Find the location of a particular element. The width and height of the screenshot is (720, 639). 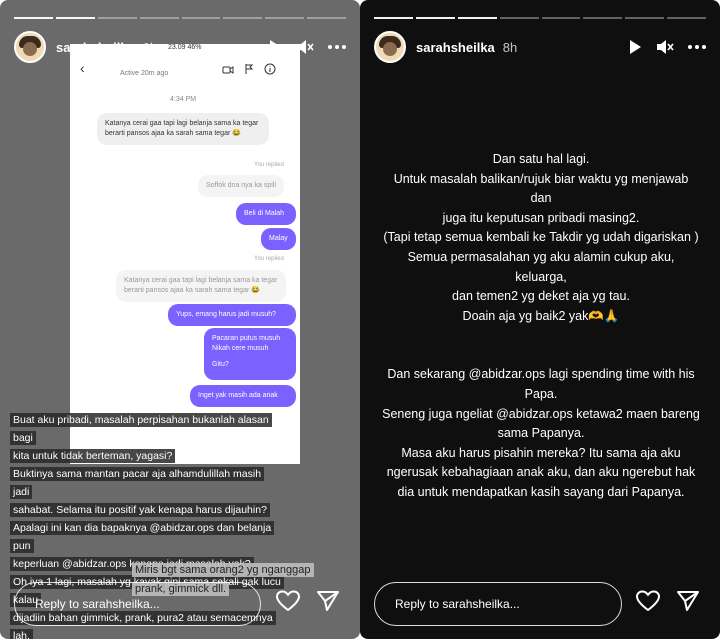

story-header: sarahsheilka 9h is located at coordinates (180, 47).